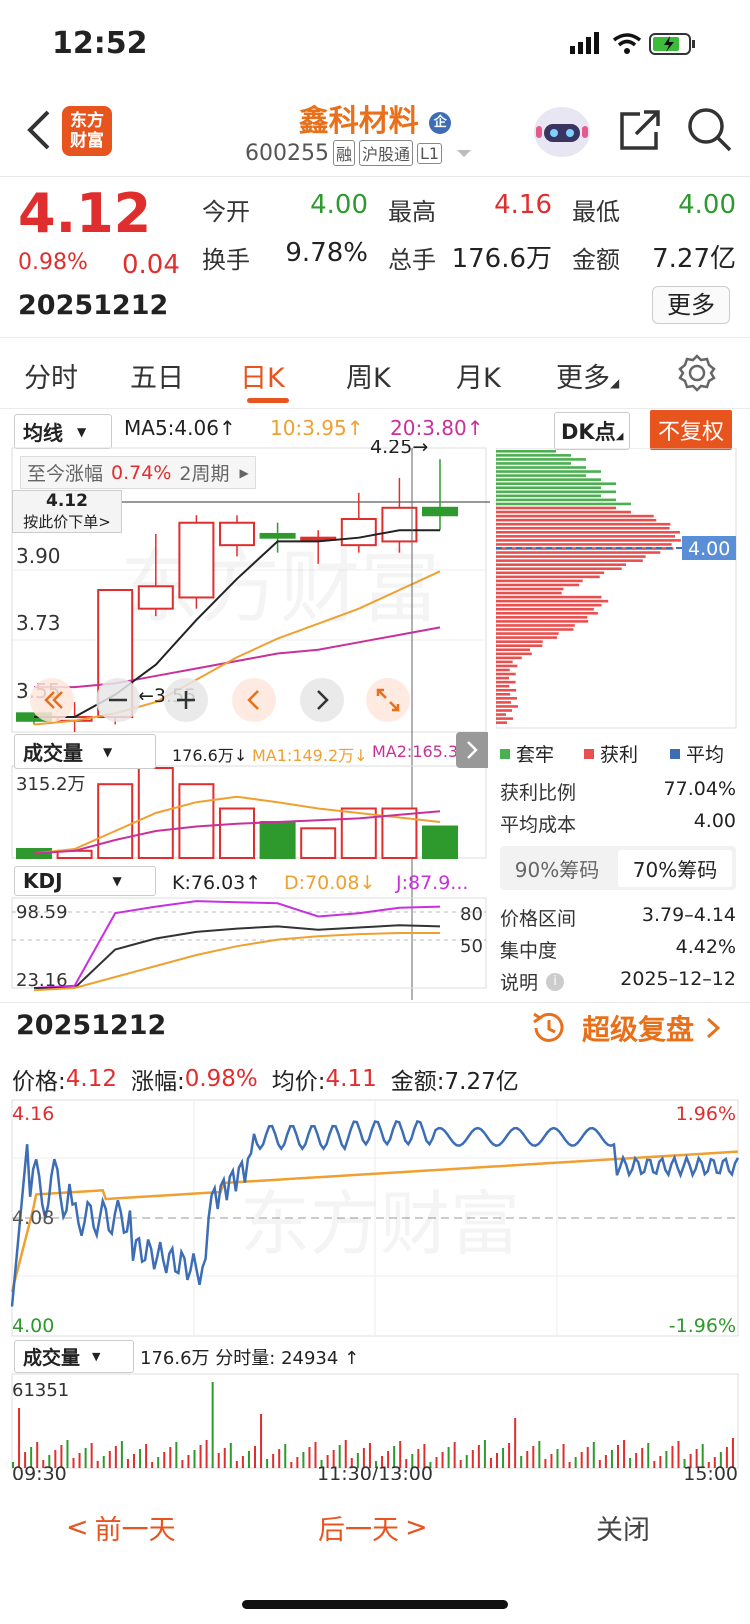 The height and width of the screenshot is (1624, 750). Describe the element at coordinates (412, 212) in the screenshot. I see `high-label: 最高` at that location.